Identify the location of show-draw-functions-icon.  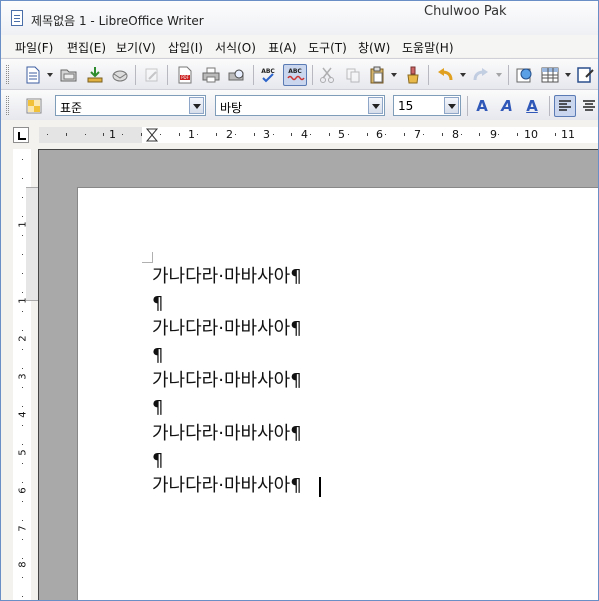
(586, 75).